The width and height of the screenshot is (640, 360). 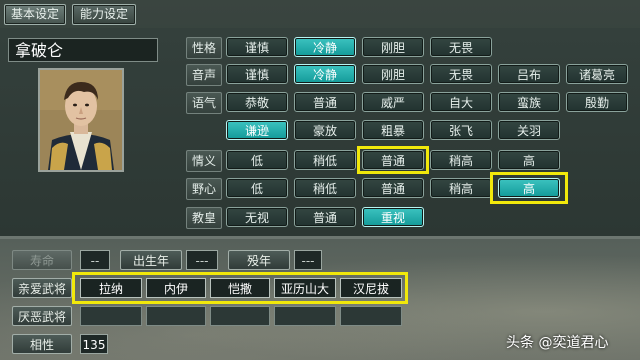 What do you see at coordinates (257, 217) in the screenshot?
I see `option-pope-ignore: 无视` at bounding box center [257, 217].